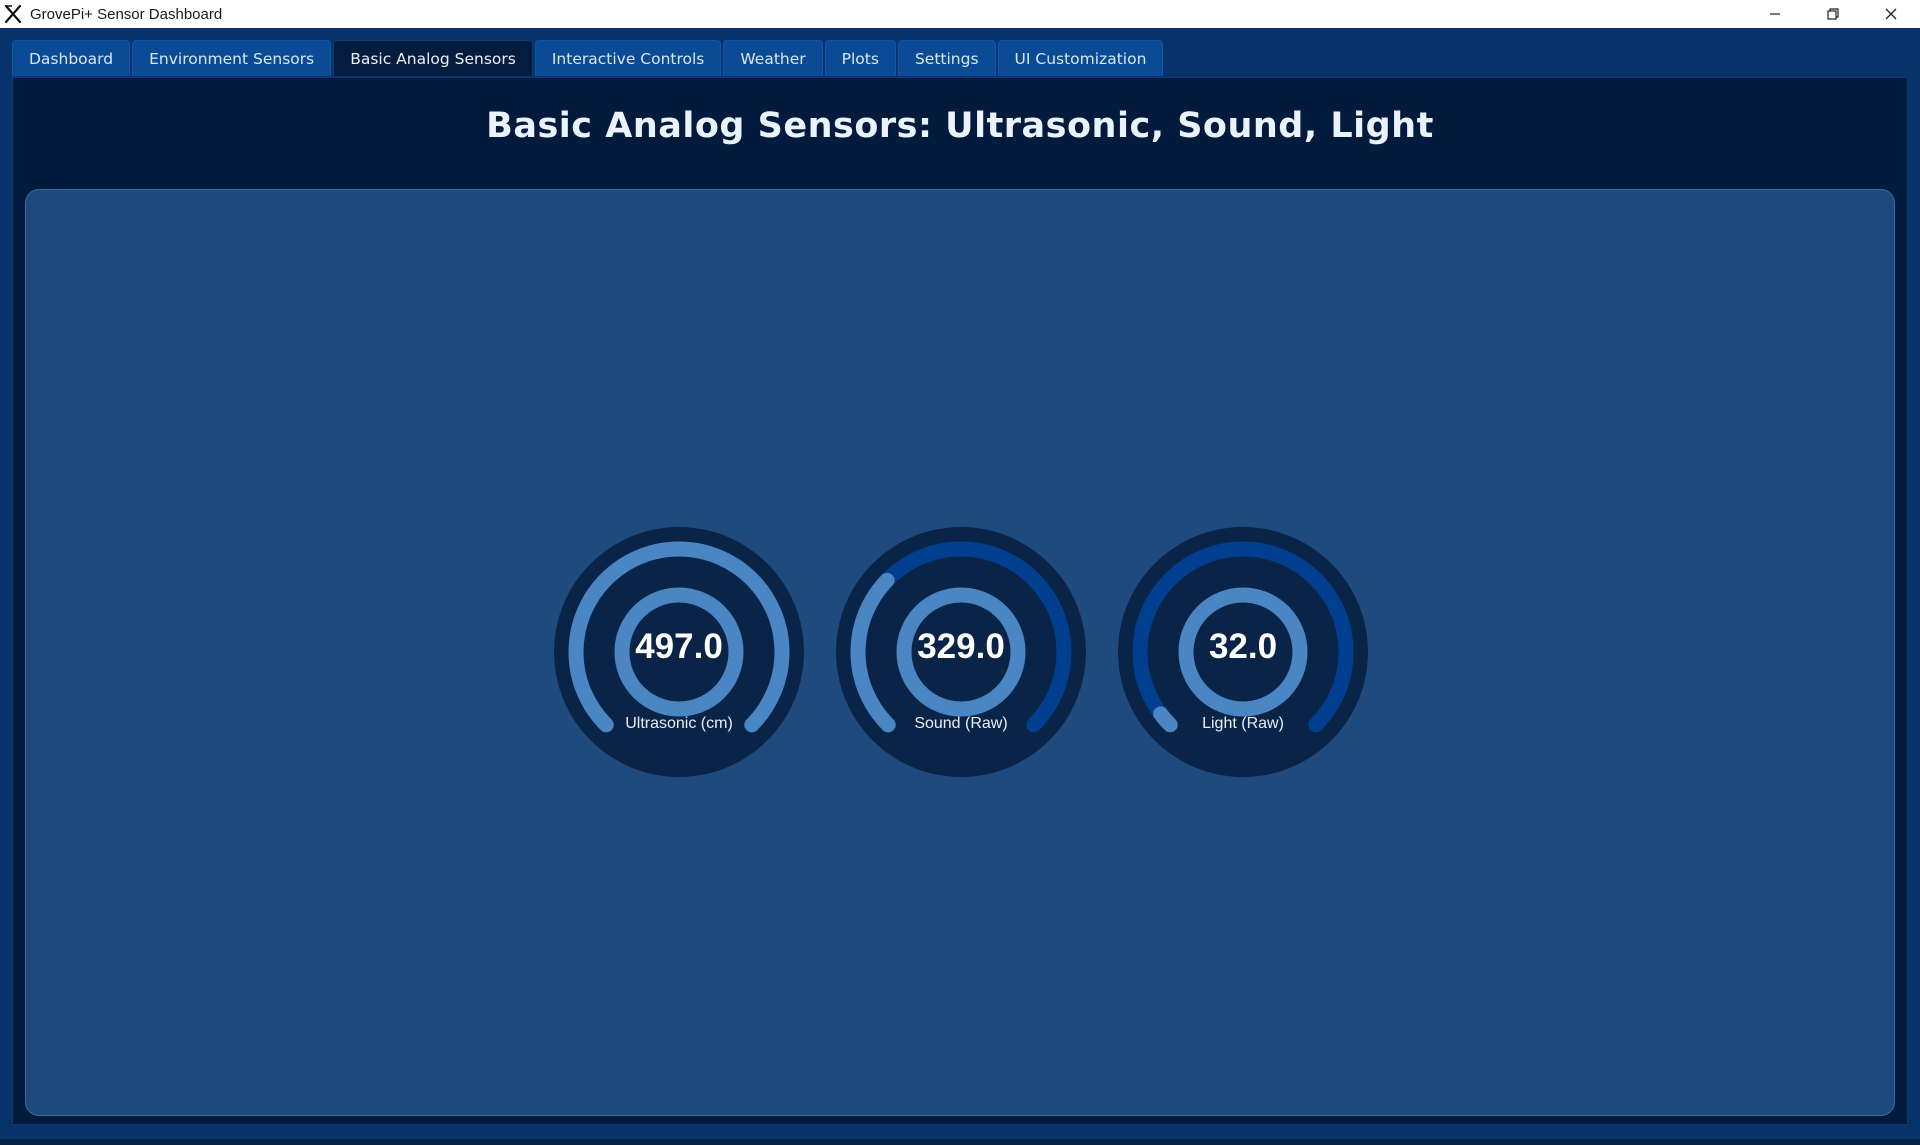  Describe the element at coordinates (1080, 58) in the screenshot. I see `tab-ui-customization: UI Customization` at that location.